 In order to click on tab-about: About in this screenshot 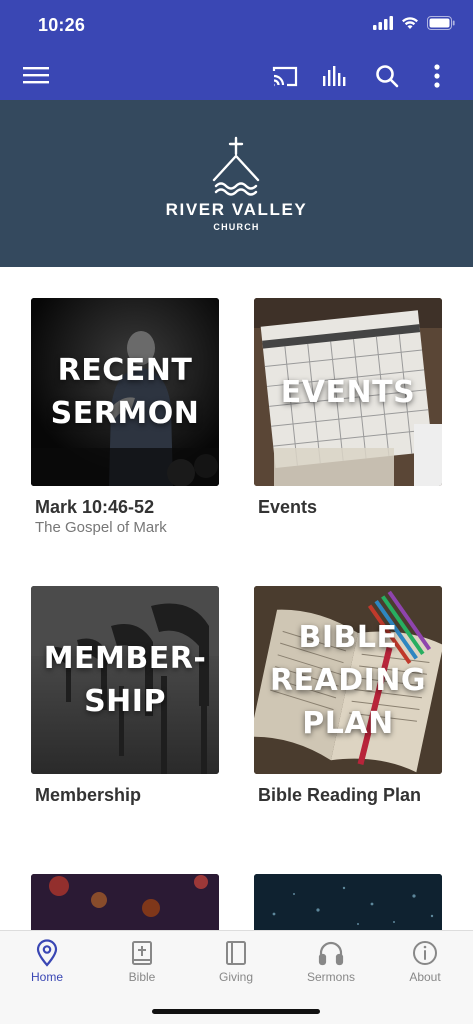, I will do `click(425, 966)`.